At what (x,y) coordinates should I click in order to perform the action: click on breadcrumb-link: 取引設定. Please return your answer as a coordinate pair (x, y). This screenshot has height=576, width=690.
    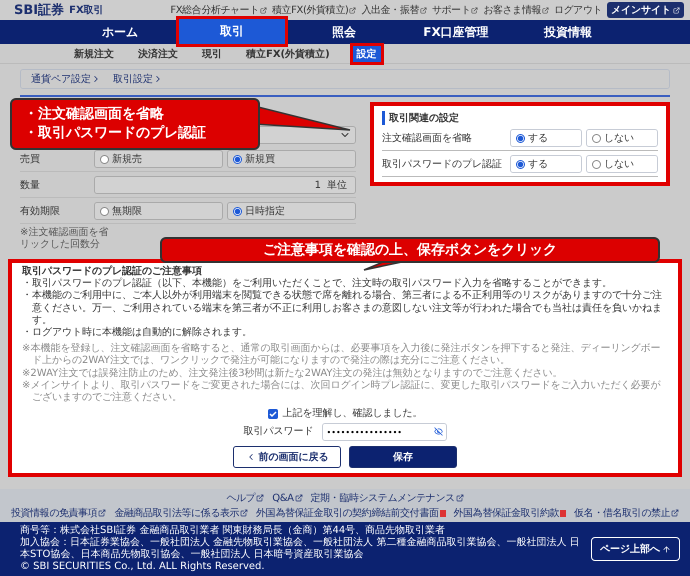
    Looking at the image, I should click on (138, 79).